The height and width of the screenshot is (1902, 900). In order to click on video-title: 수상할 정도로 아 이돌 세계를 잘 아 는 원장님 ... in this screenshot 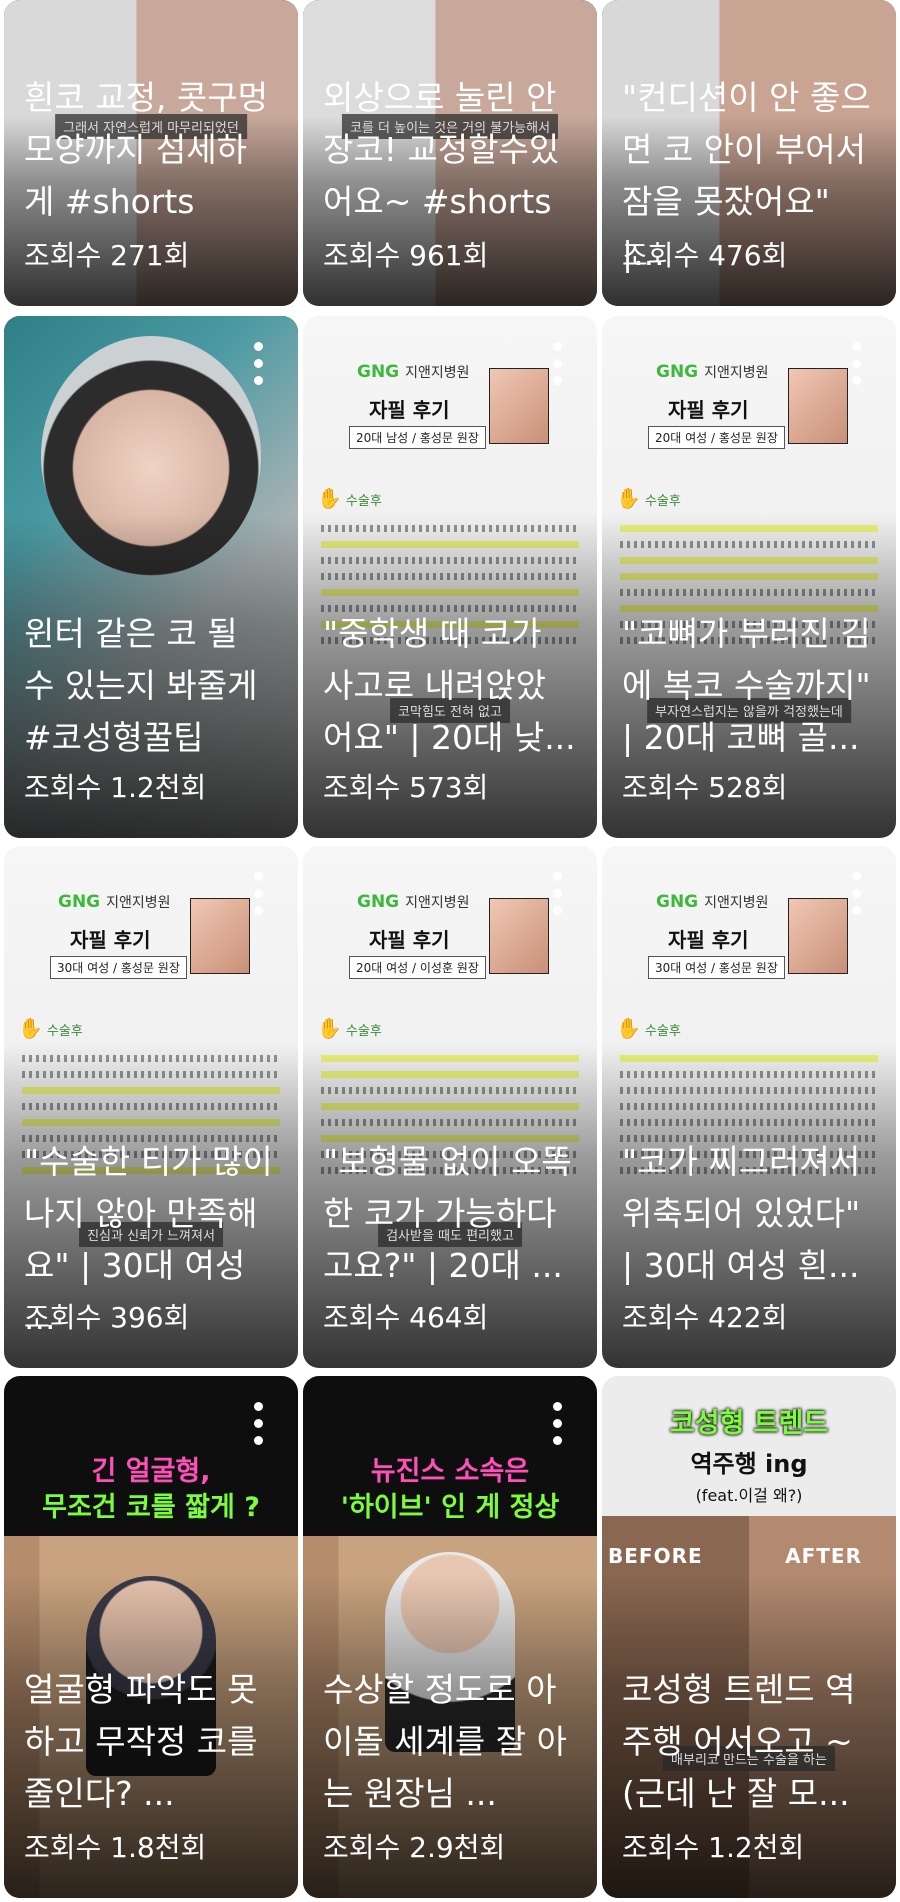, I will do `click(445, 1741)`.